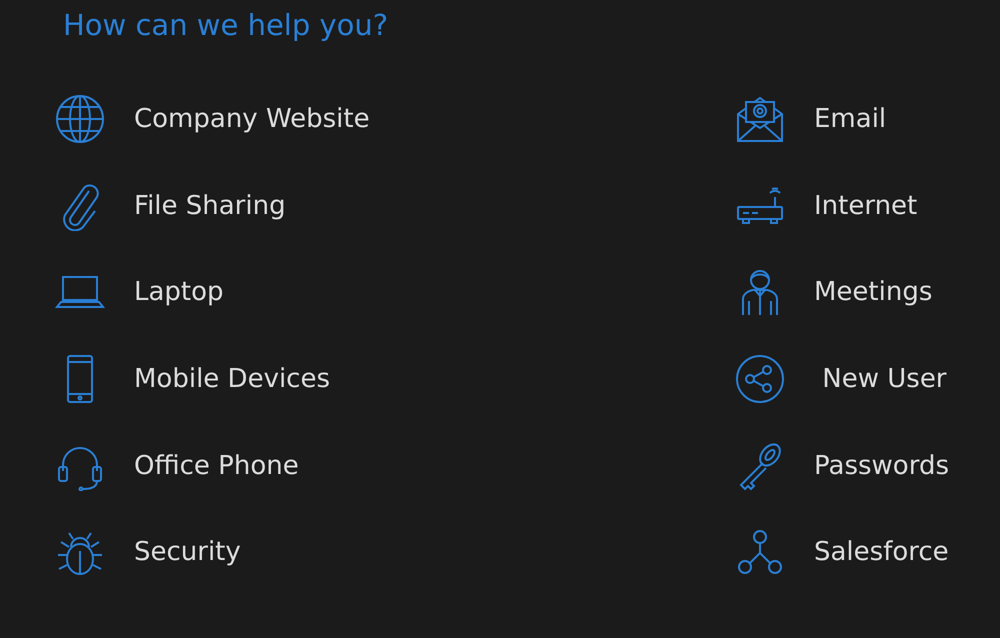 The image size is (1000, 638). I want to click on item-label: Laptop, so click(179, 292).